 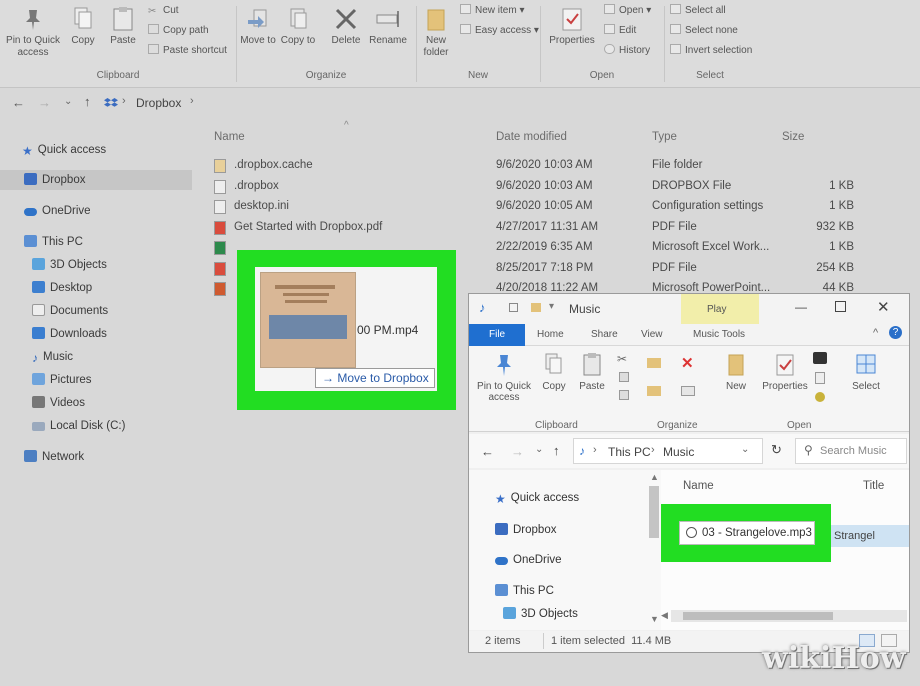 I want to click on column-header-name: Name, so click(x=229, y=137).